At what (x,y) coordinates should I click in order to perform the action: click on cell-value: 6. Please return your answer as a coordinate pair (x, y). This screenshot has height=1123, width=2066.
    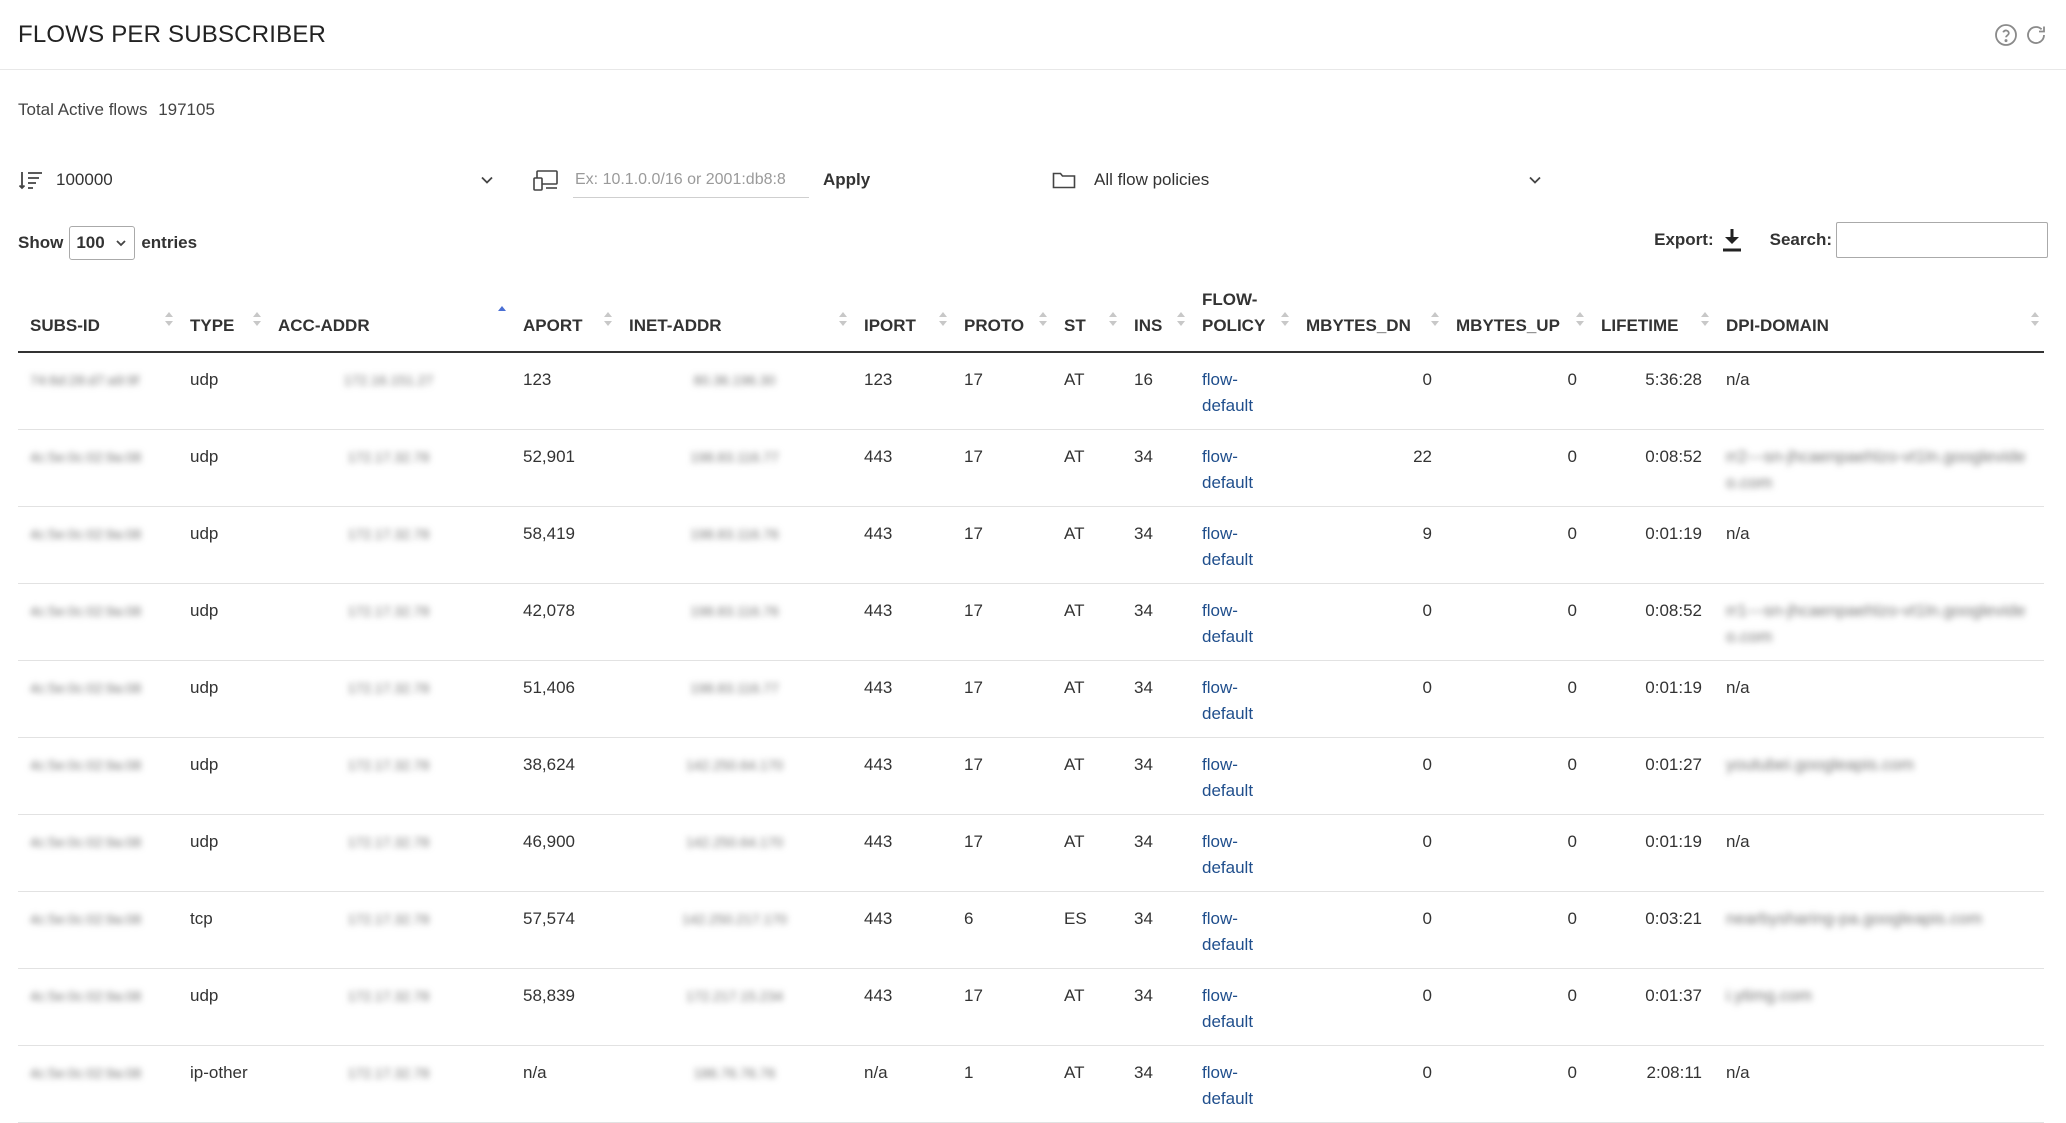
    Looking at the image, I should click on (969, 918).